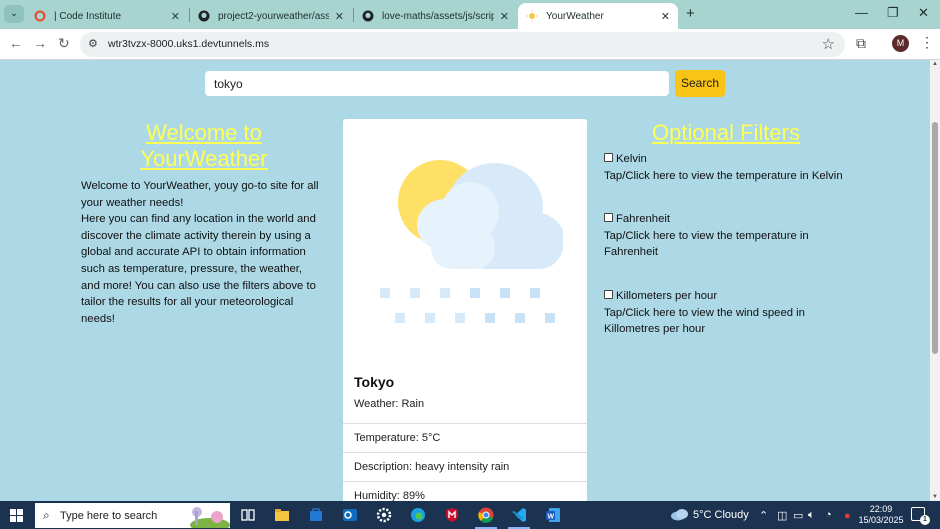 Image resolution: width=940 pixels, height=529 pixels. Describe the element at coordinates (608, 294) in the screenshot. I see `kmh-checkbox` at that location.